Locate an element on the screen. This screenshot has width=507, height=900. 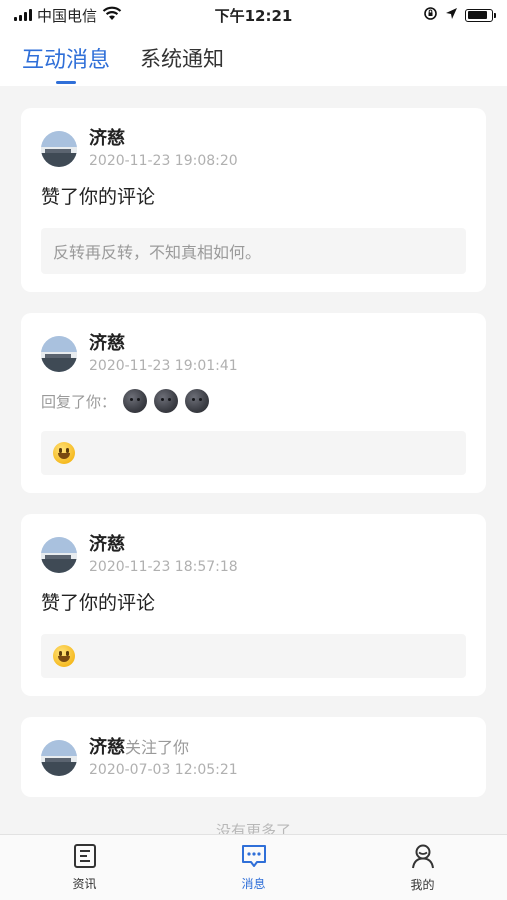
timestamp: 2020-11-23 19:08:20 is located at coordinates (163, 161).